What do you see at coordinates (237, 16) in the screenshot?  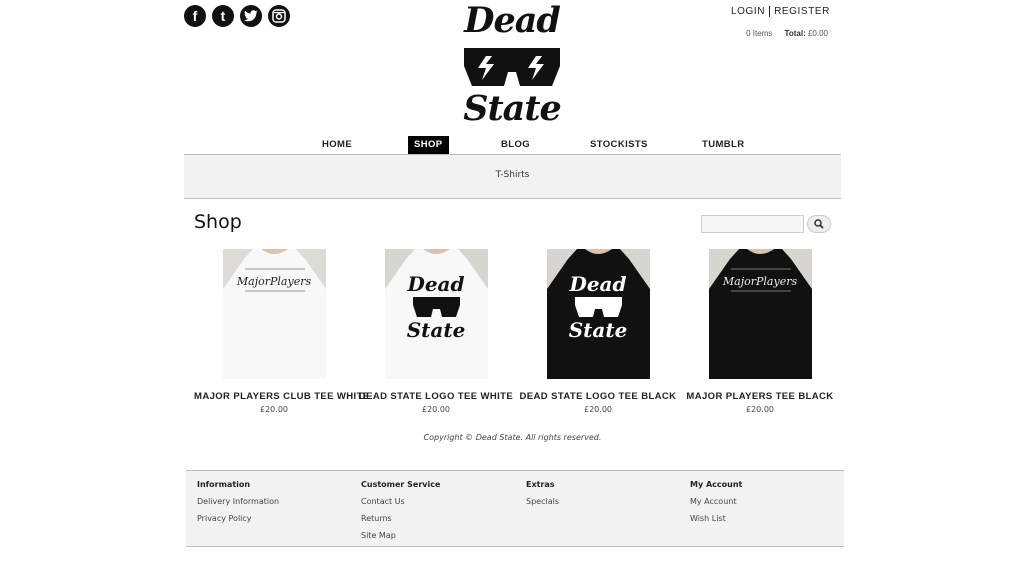 I see `social-links: f t` at bounding box center [237, 16].